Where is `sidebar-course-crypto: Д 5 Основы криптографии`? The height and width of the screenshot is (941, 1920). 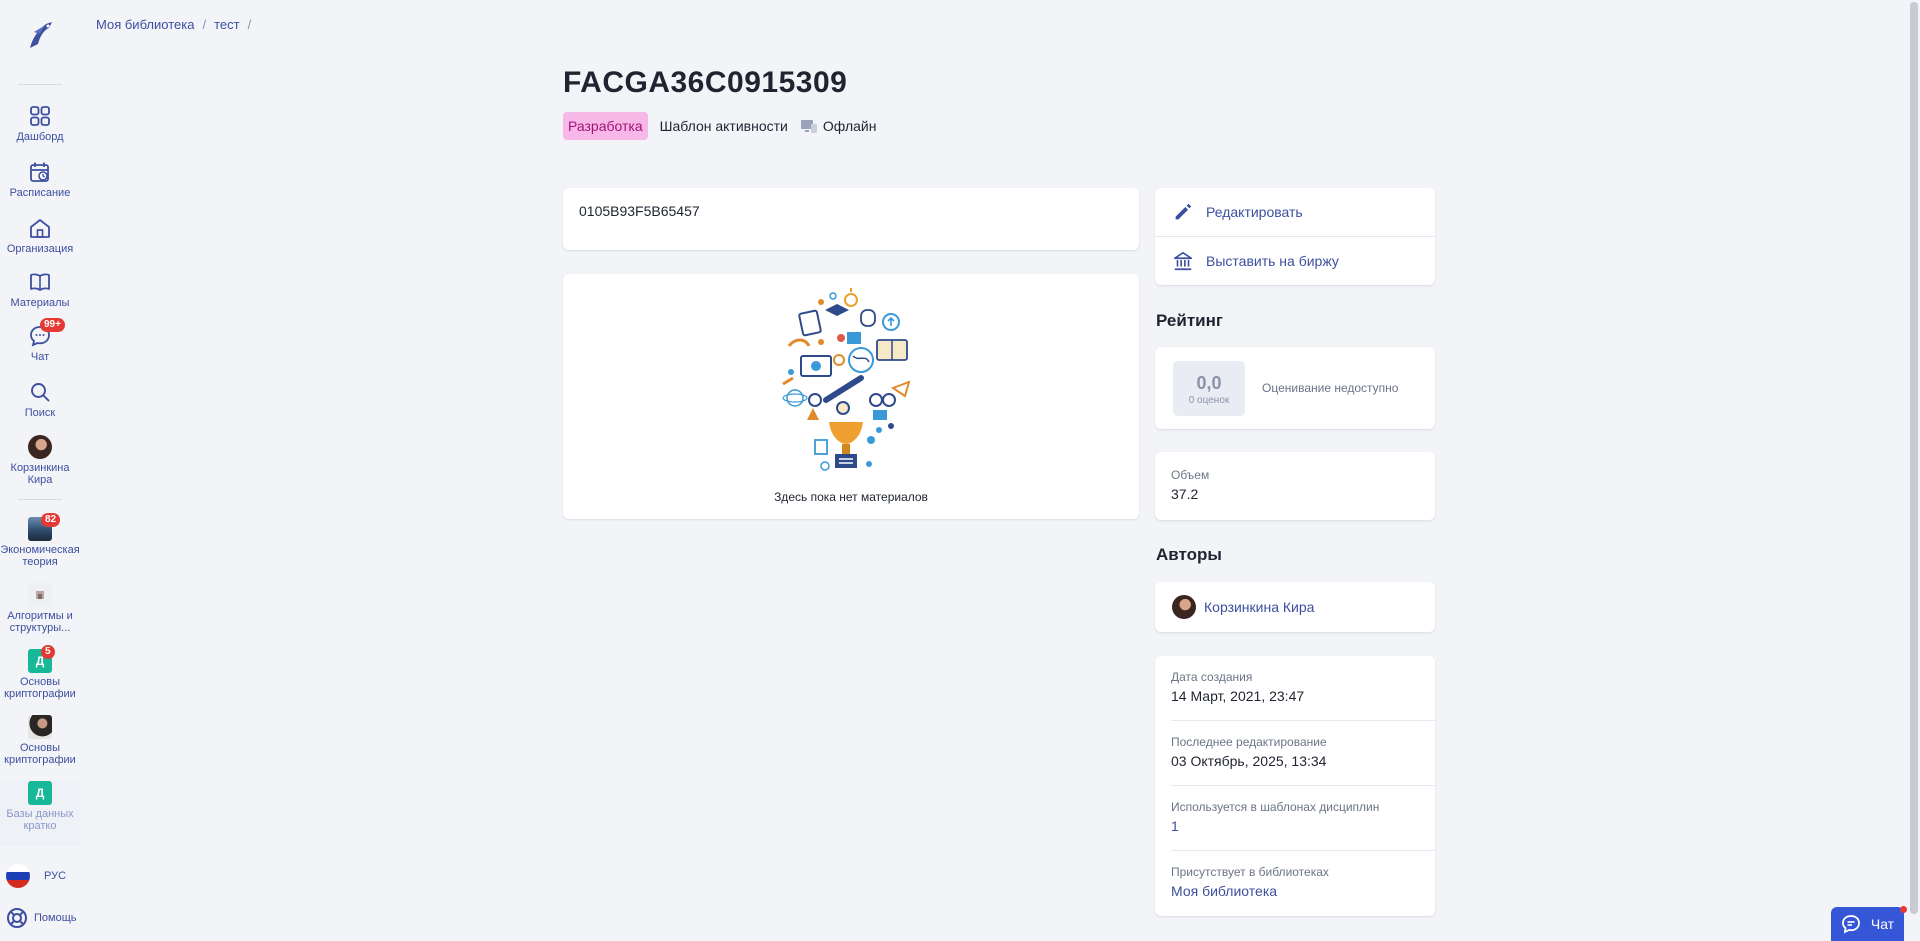 sidebar-course-crypto: Д 5 Основы криптографии is located at coordinates (40, 672).